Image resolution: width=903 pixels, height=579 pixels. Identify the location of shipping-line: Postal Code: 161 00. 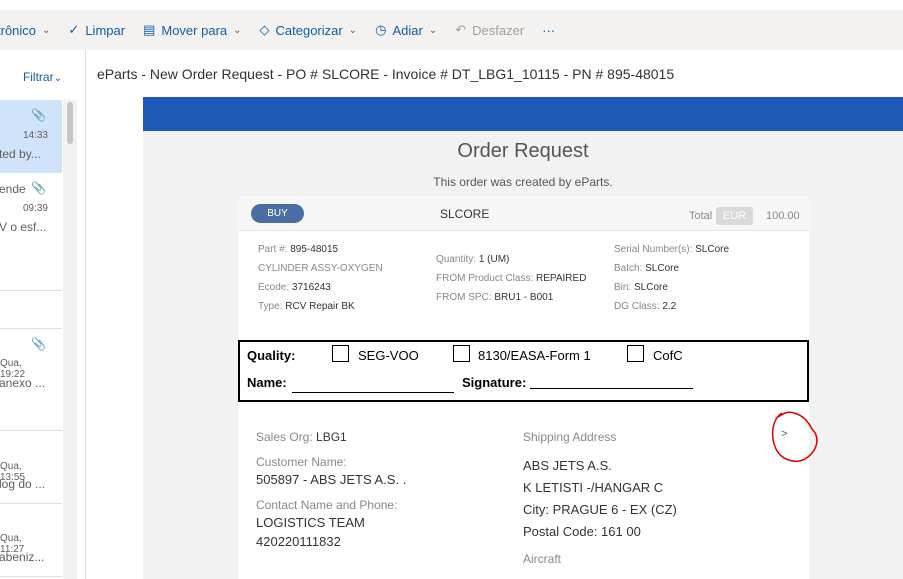
(582, 531).